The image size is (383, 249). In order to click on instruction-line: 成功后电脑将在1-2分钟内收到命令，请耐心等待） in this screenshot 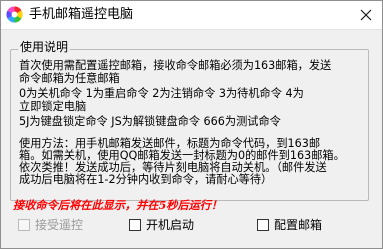, I will do `click(146, 179)`.